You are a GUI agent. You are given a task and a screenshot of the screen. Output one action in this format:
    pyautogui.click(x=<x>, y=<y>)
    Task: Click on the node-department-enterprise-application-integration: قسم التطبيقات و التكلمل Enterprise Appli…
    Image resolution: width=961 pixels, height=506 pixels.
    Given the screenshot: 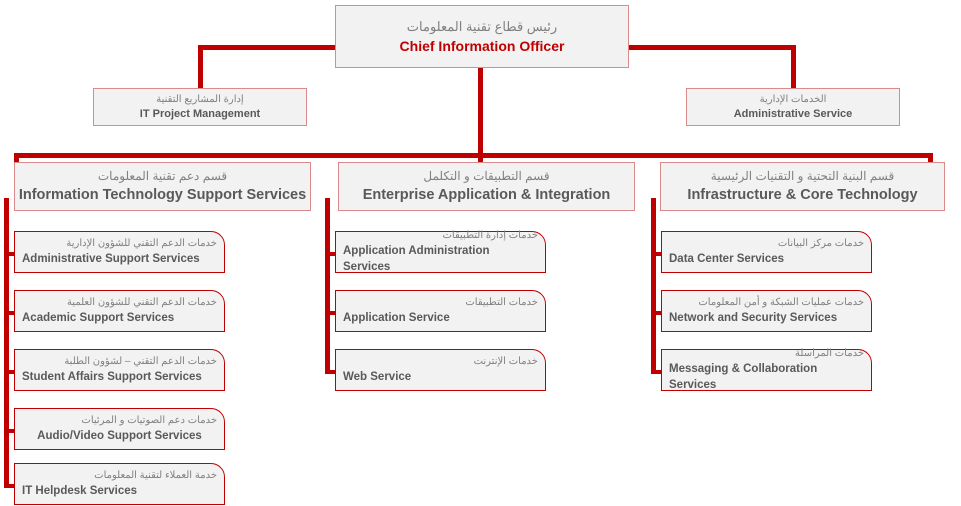 What is the action you would take?
    pyautogui.click(x=486, y=186)
    